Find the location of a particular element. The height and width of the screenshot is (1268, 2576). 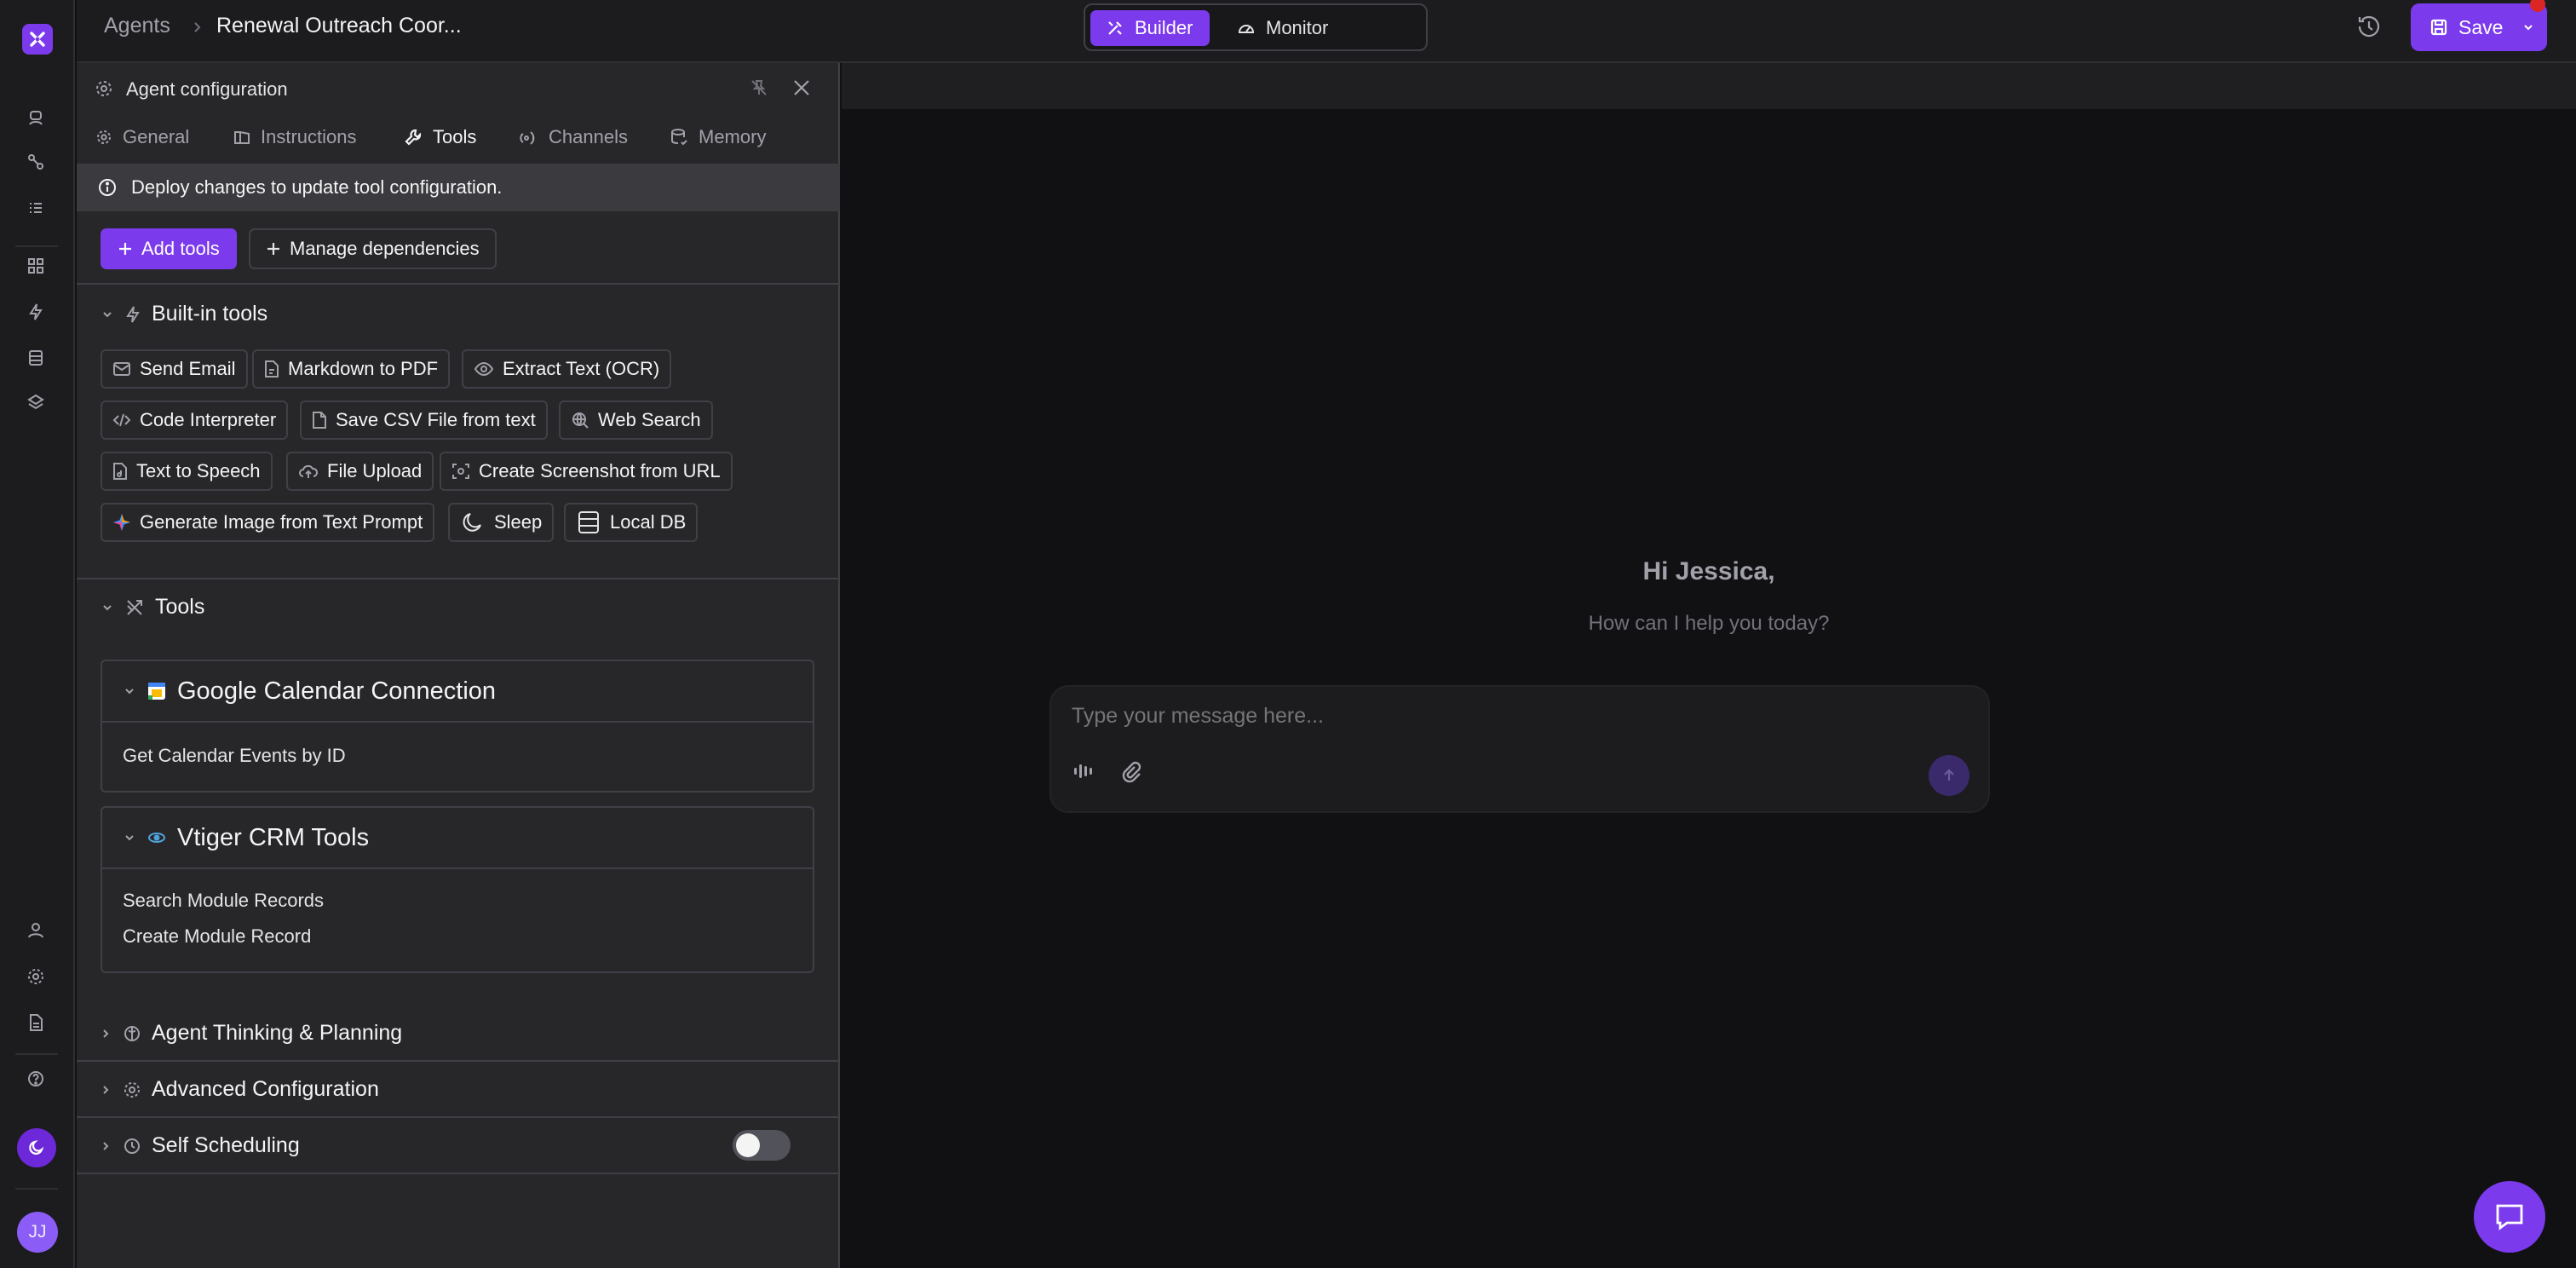

app-logo-icon is located at coordinates (38, 39).